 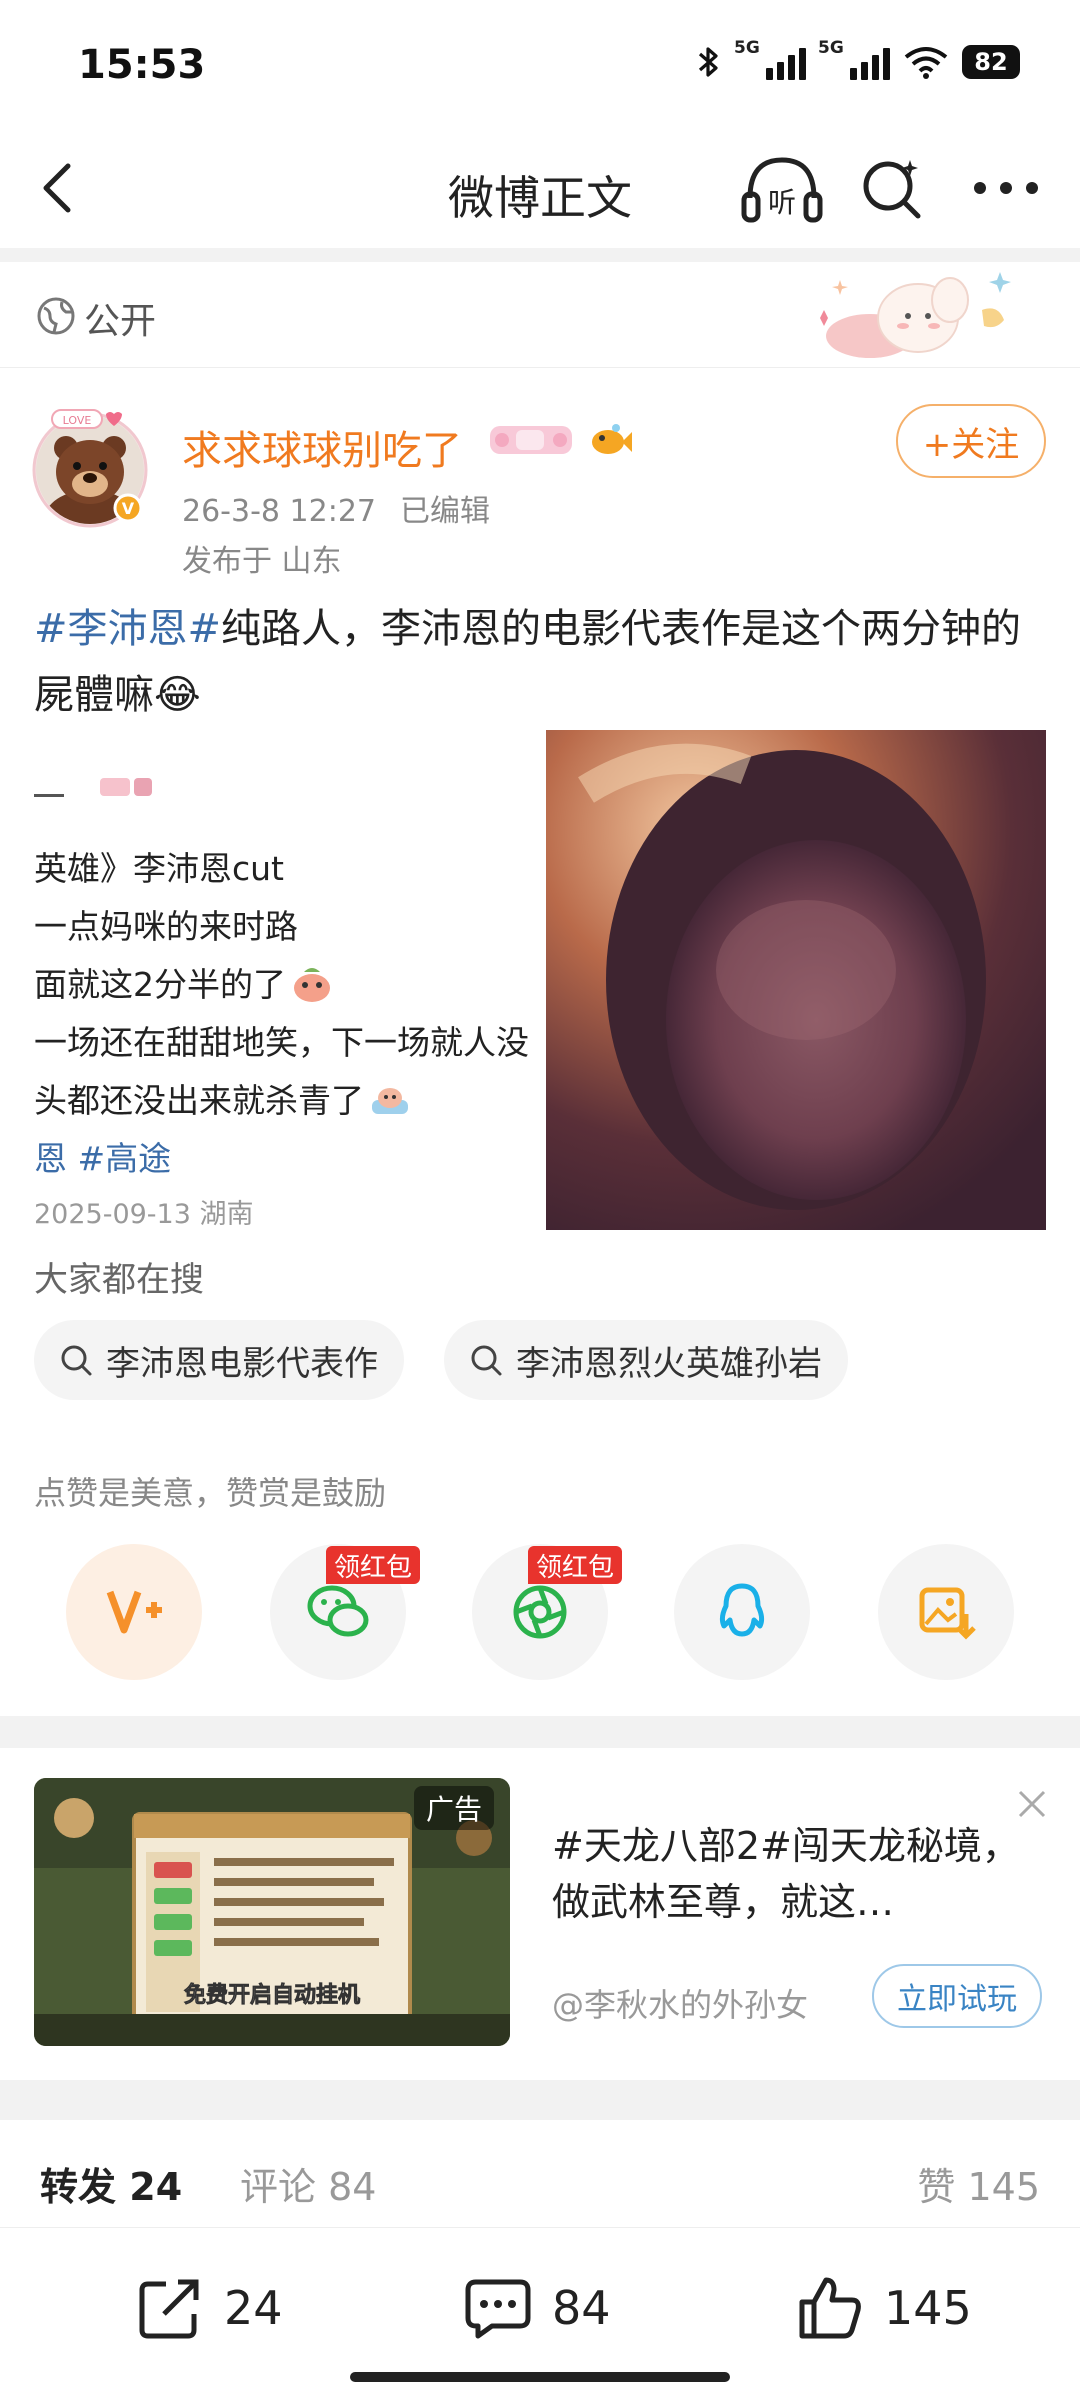 I want to click on embed-line-3: 面就这2分半的了, so click(x=160, y=984).